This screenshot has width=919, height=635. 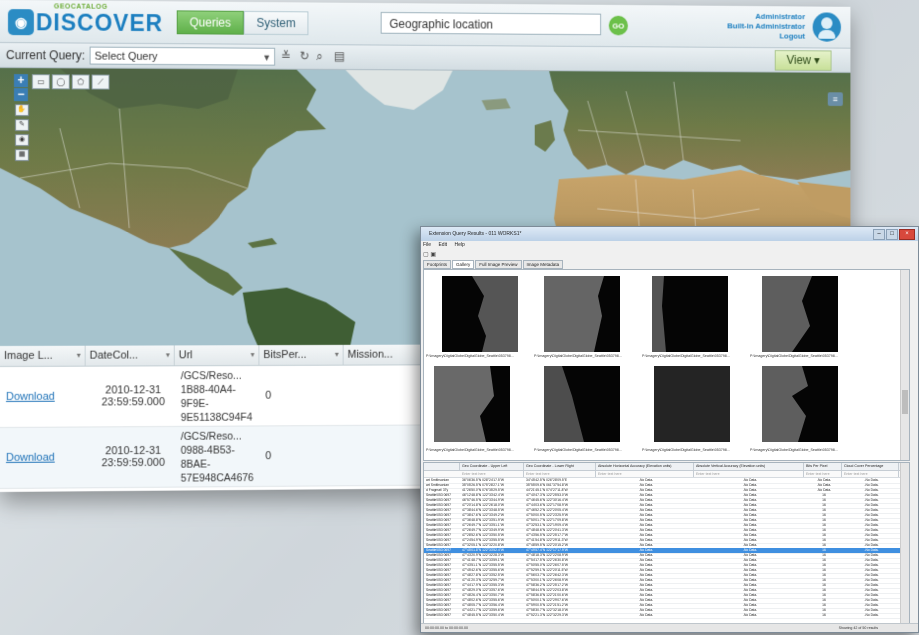 I want to click on menu-bar: File Edit Help, so click(x=447, y=245).